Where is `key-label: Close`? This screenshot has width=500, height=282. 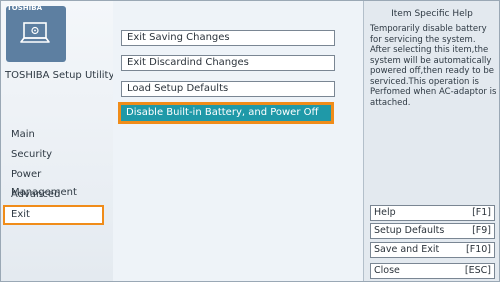 key-label: Close is located at coordinates (387, 270).